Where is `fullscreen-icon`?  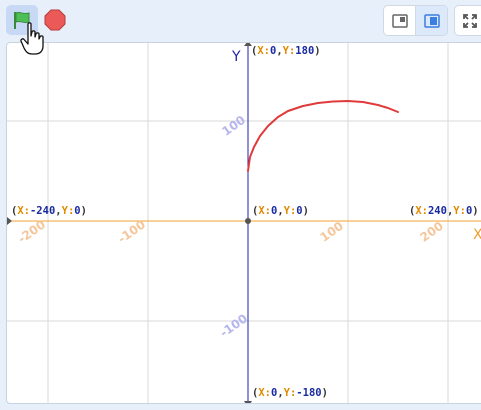 fullscreen-icon is located at coordinates (470, 20).